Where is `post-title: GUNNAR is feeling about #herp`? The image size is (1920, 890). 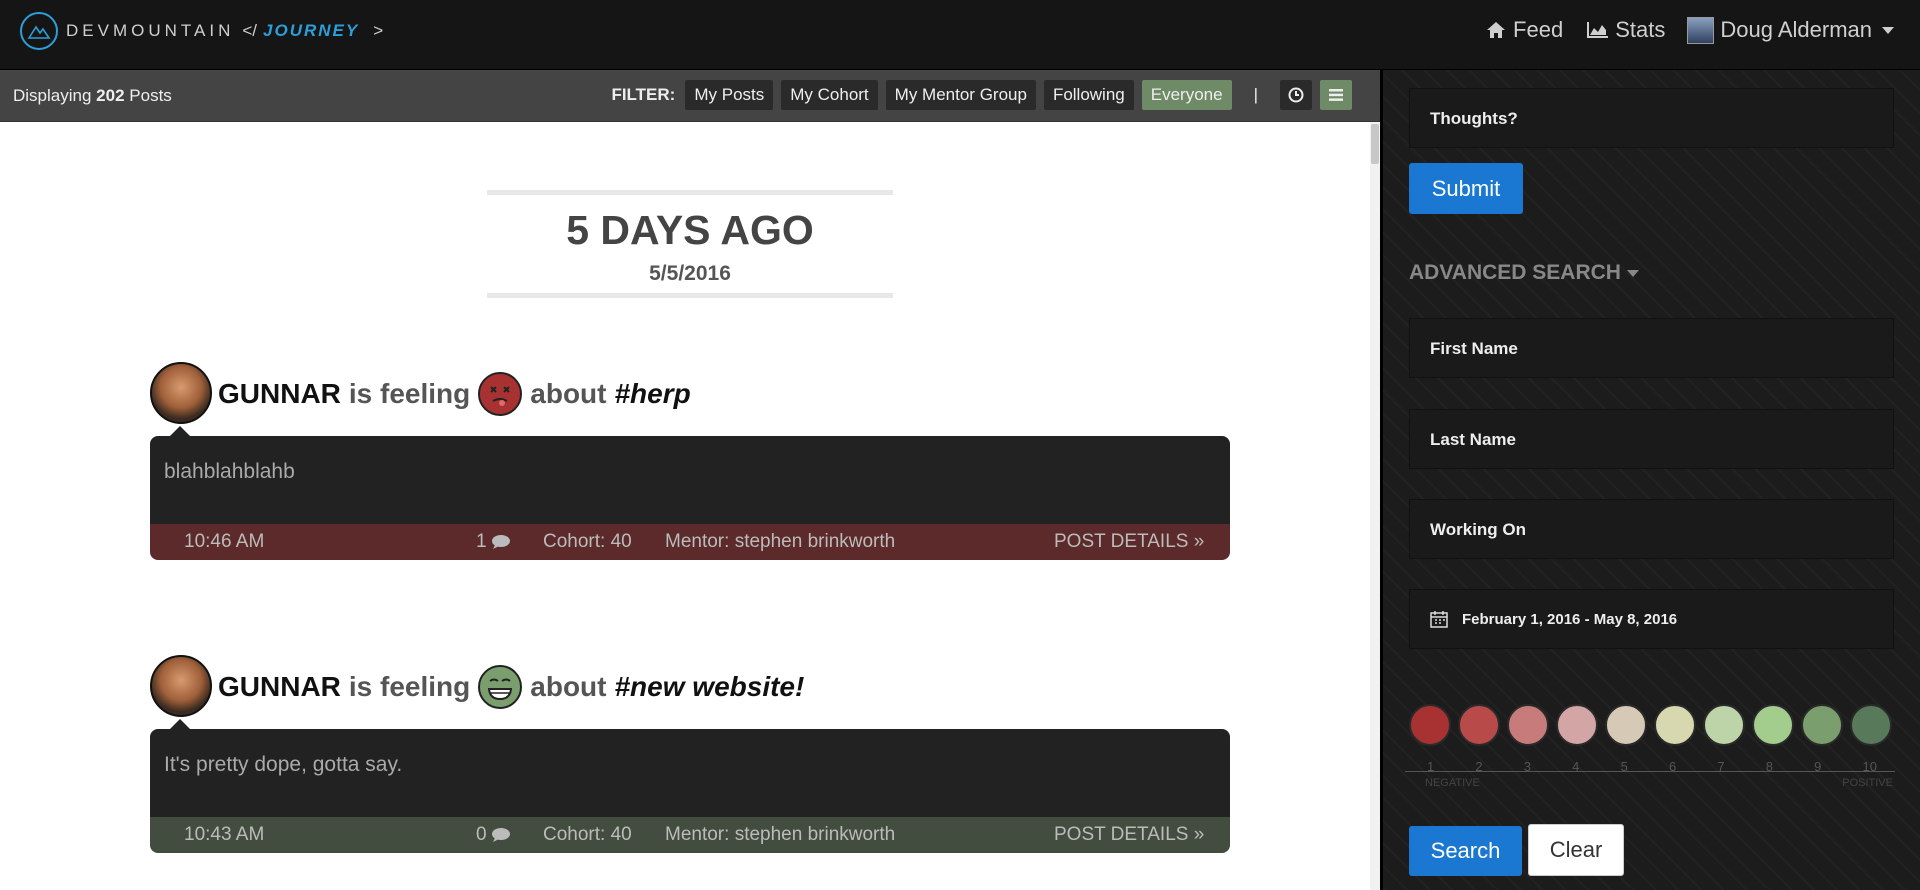 post-title: GUNNAR is feeling about #herp is located at coordinates (454, 394).